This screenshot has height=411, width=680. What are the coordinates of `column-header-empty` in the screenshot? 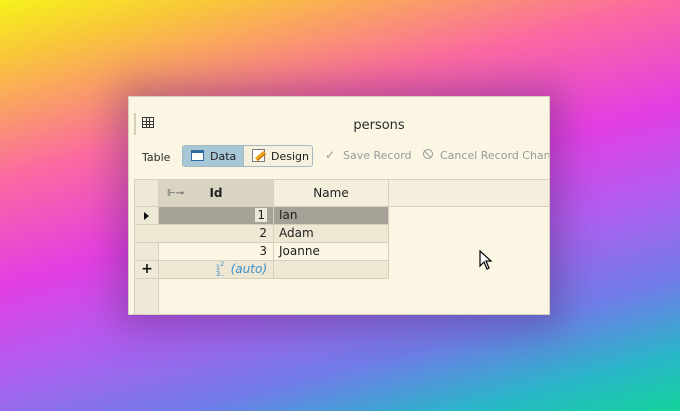 It's located at (469, 193).